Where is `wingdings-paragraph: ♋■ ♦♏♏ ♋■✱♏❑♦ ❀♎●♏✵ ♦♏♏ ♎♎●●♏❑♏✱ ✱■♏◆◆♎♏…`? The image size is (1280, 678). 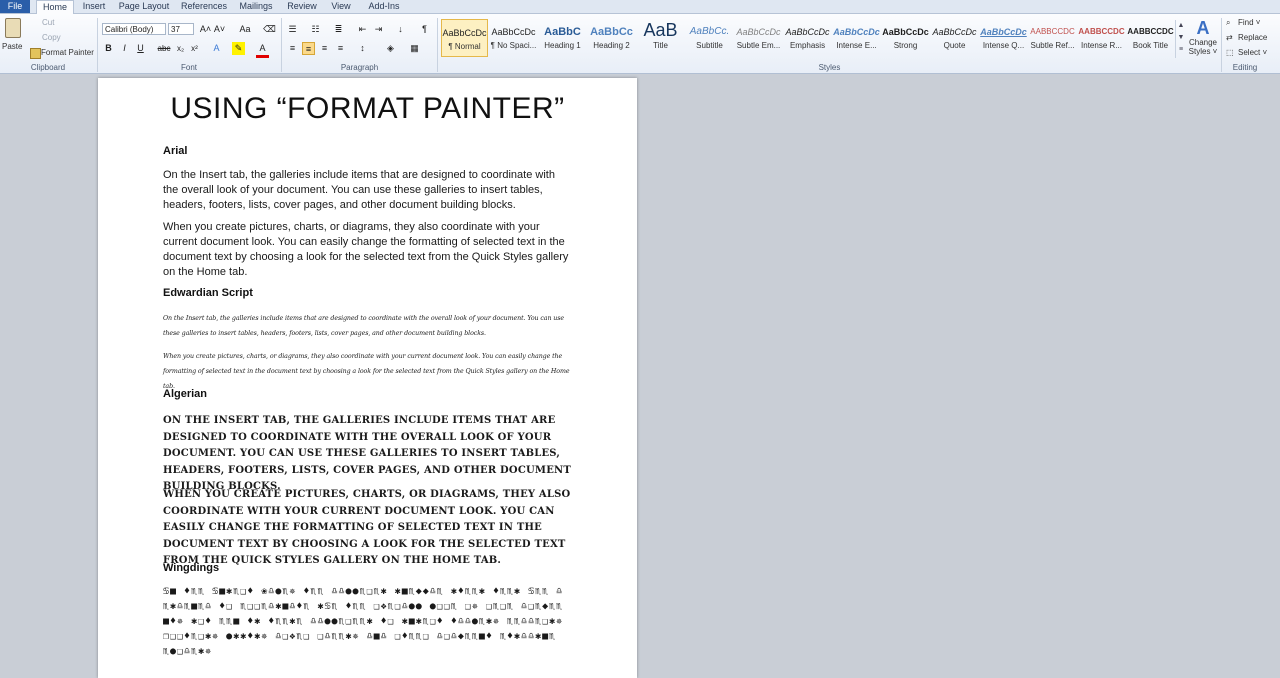 wingdings-paragraph: ♋■ ♦♏♏ ♋■✱♏❑♦ ❀♎●♏✵ ♦♏♏ ♎♎●●♏❑♏✱ ✱■♏◆◆♎♏… is located at coordinates (363, 621).